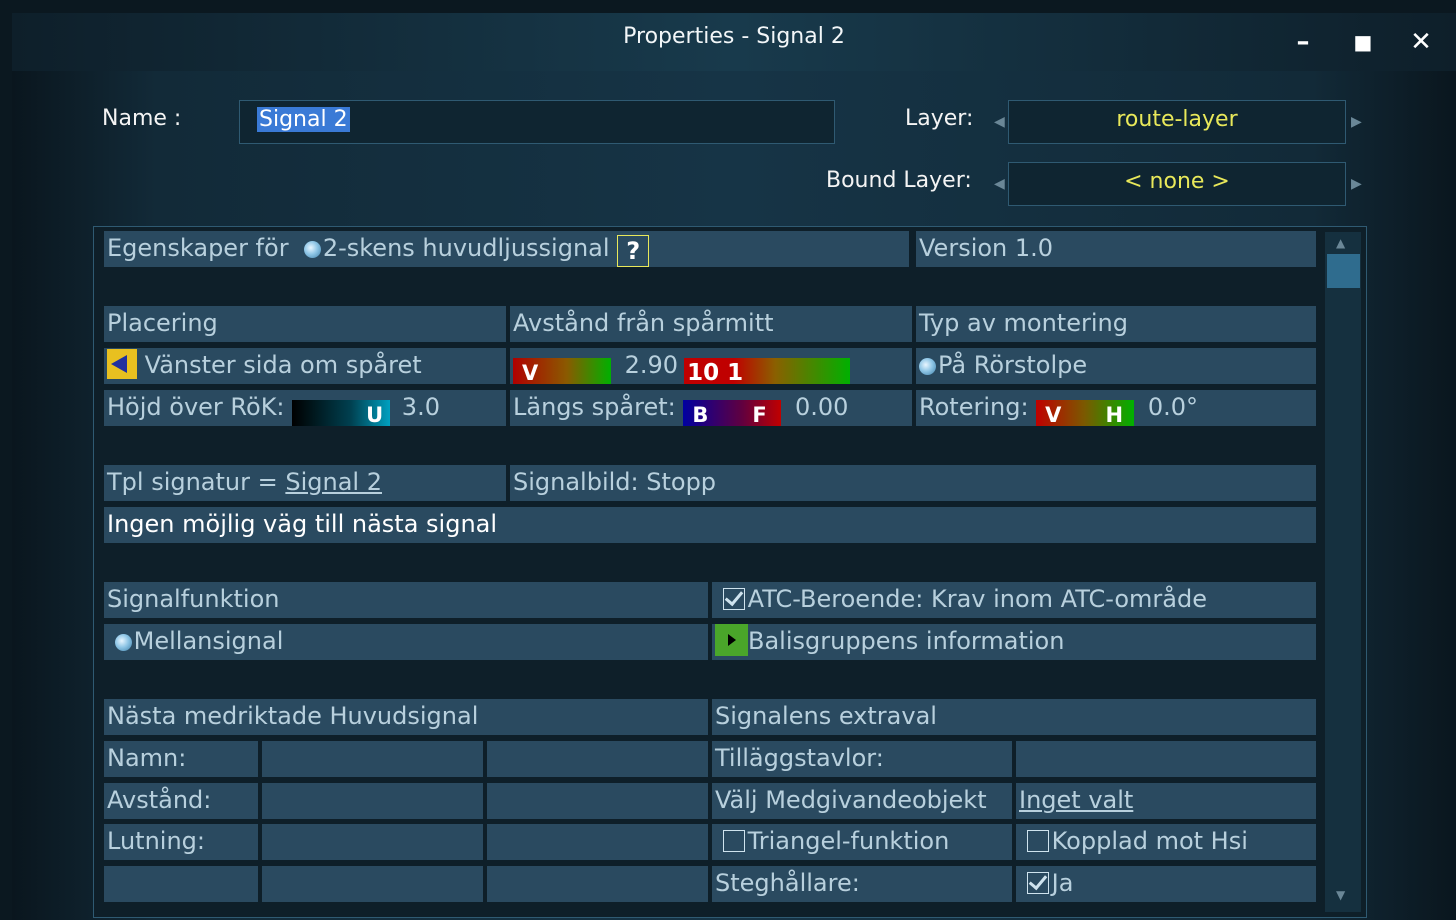 The height and width of the screenshot is (920, 1456). I want to click on help-icon: ?, so click(633, 251).